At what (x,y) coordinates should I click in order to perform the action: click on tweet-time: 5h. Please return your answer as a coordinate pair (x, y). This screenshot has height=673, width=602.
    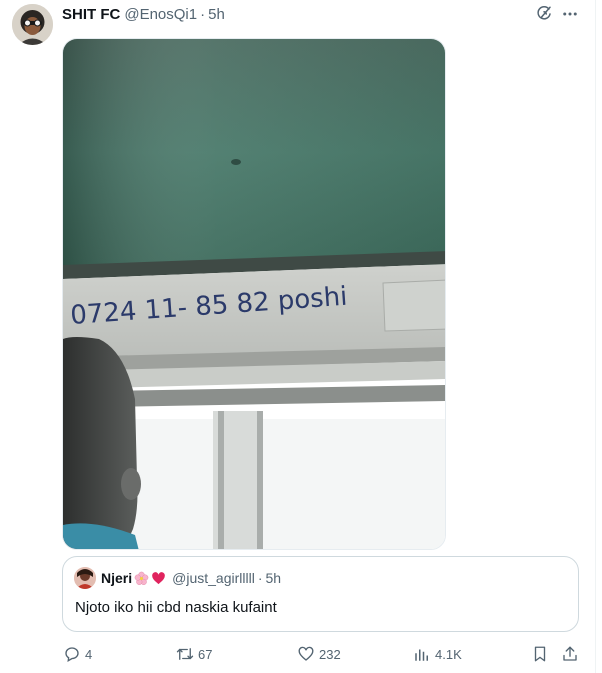
    Looking at the image, I should click on (216, 14).